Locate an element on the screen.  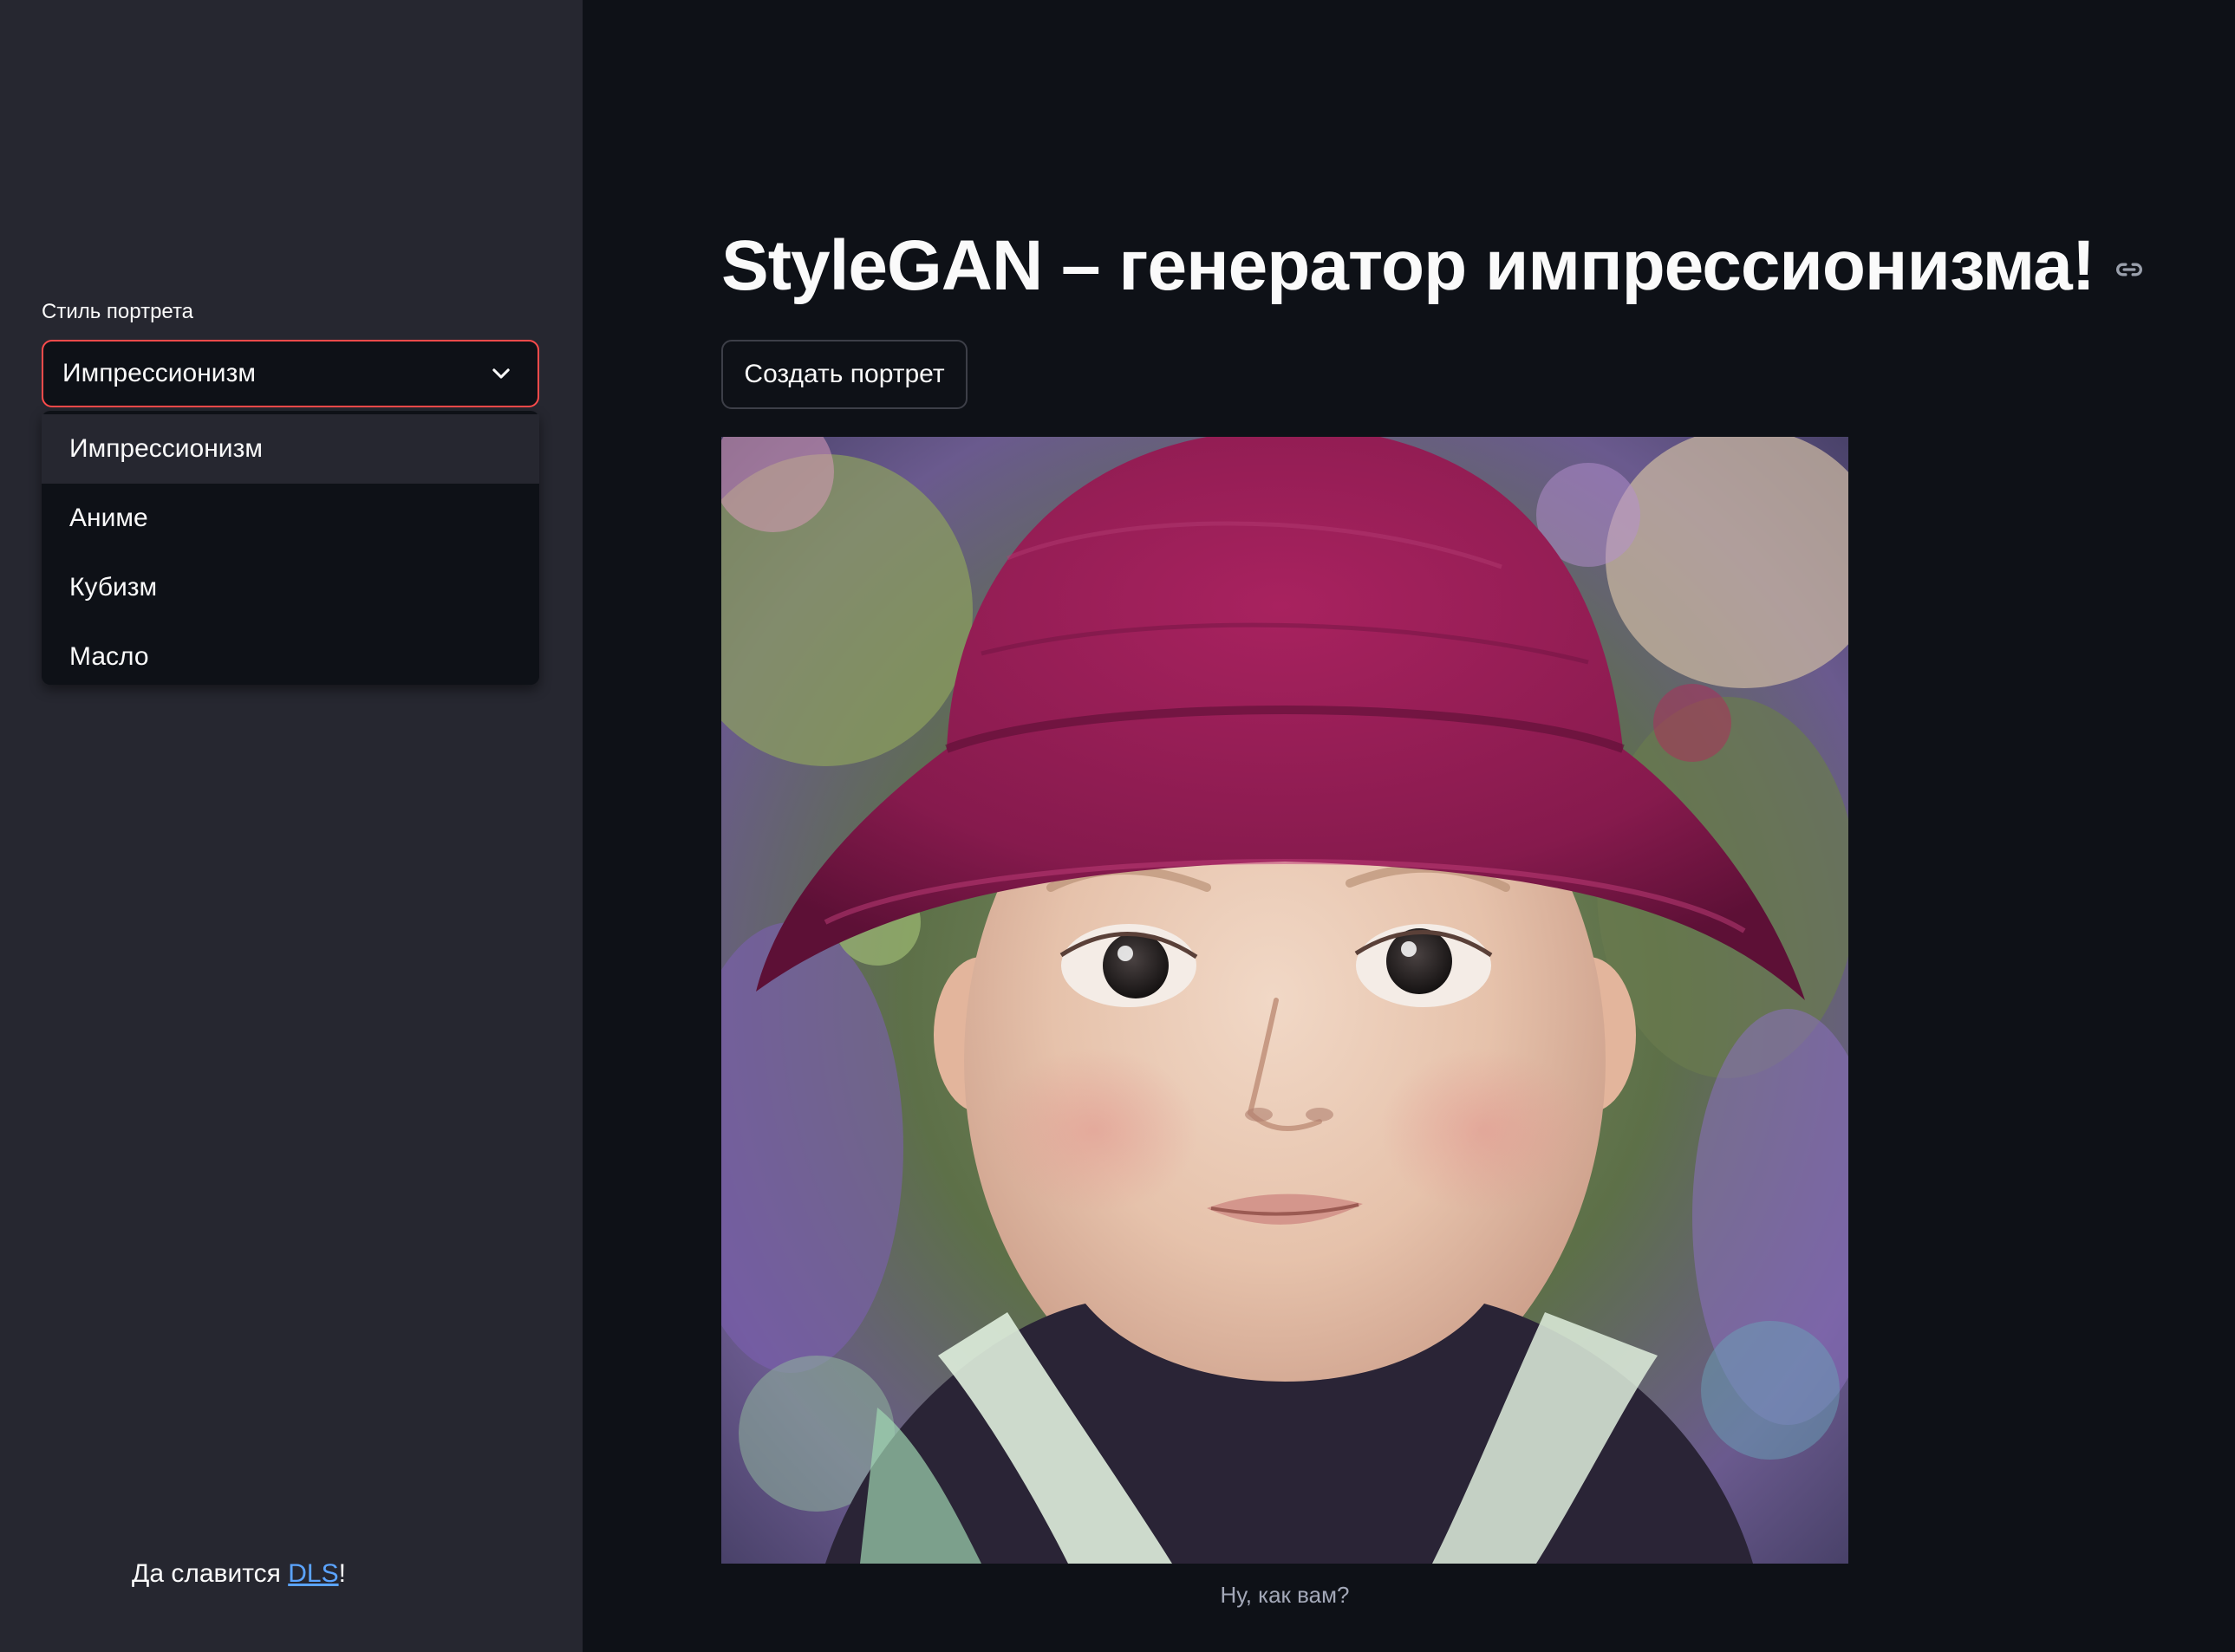
footer-prefix: Да славится is located at coordinates (211, 1573).